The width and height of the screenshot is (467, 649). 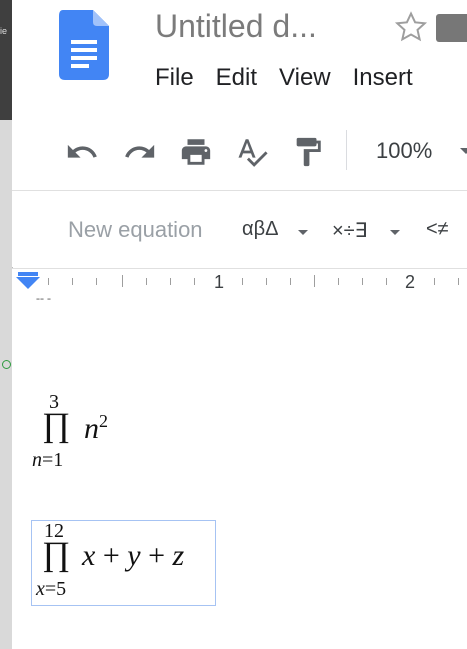 I want to click on operators-menu: ×÷∃, so click(x=349, y=230).